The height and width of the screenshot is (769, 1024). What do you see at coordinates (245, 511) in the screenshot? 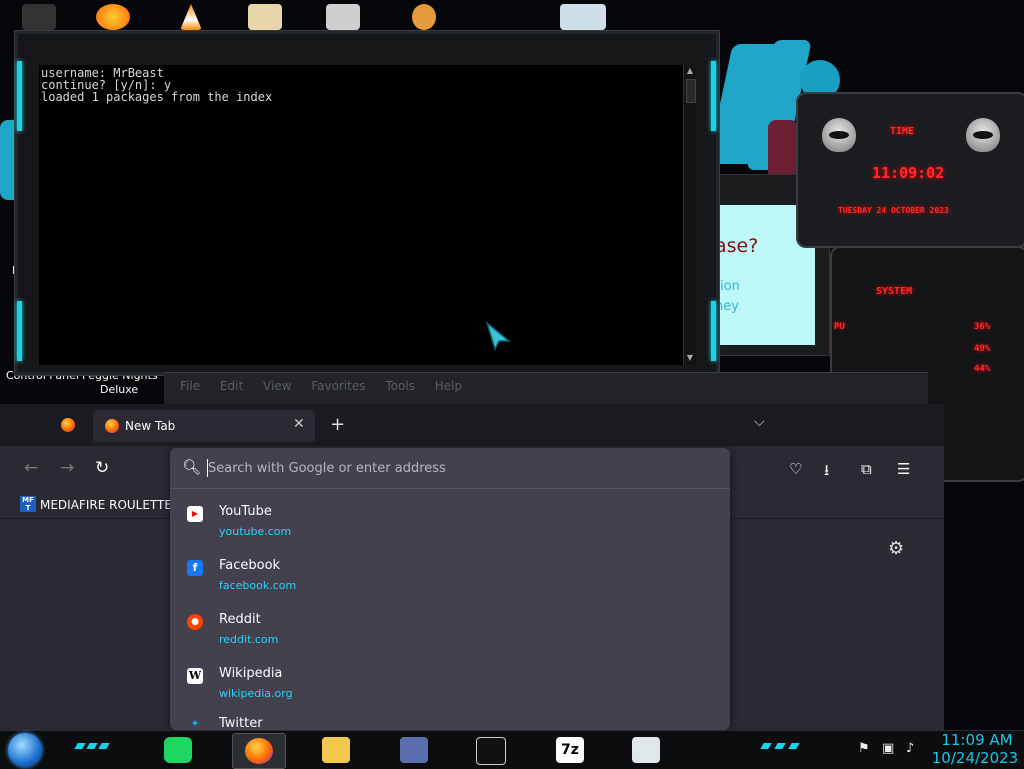
I see `suggestion-title: YouTube` at bounding box center [245, 511].